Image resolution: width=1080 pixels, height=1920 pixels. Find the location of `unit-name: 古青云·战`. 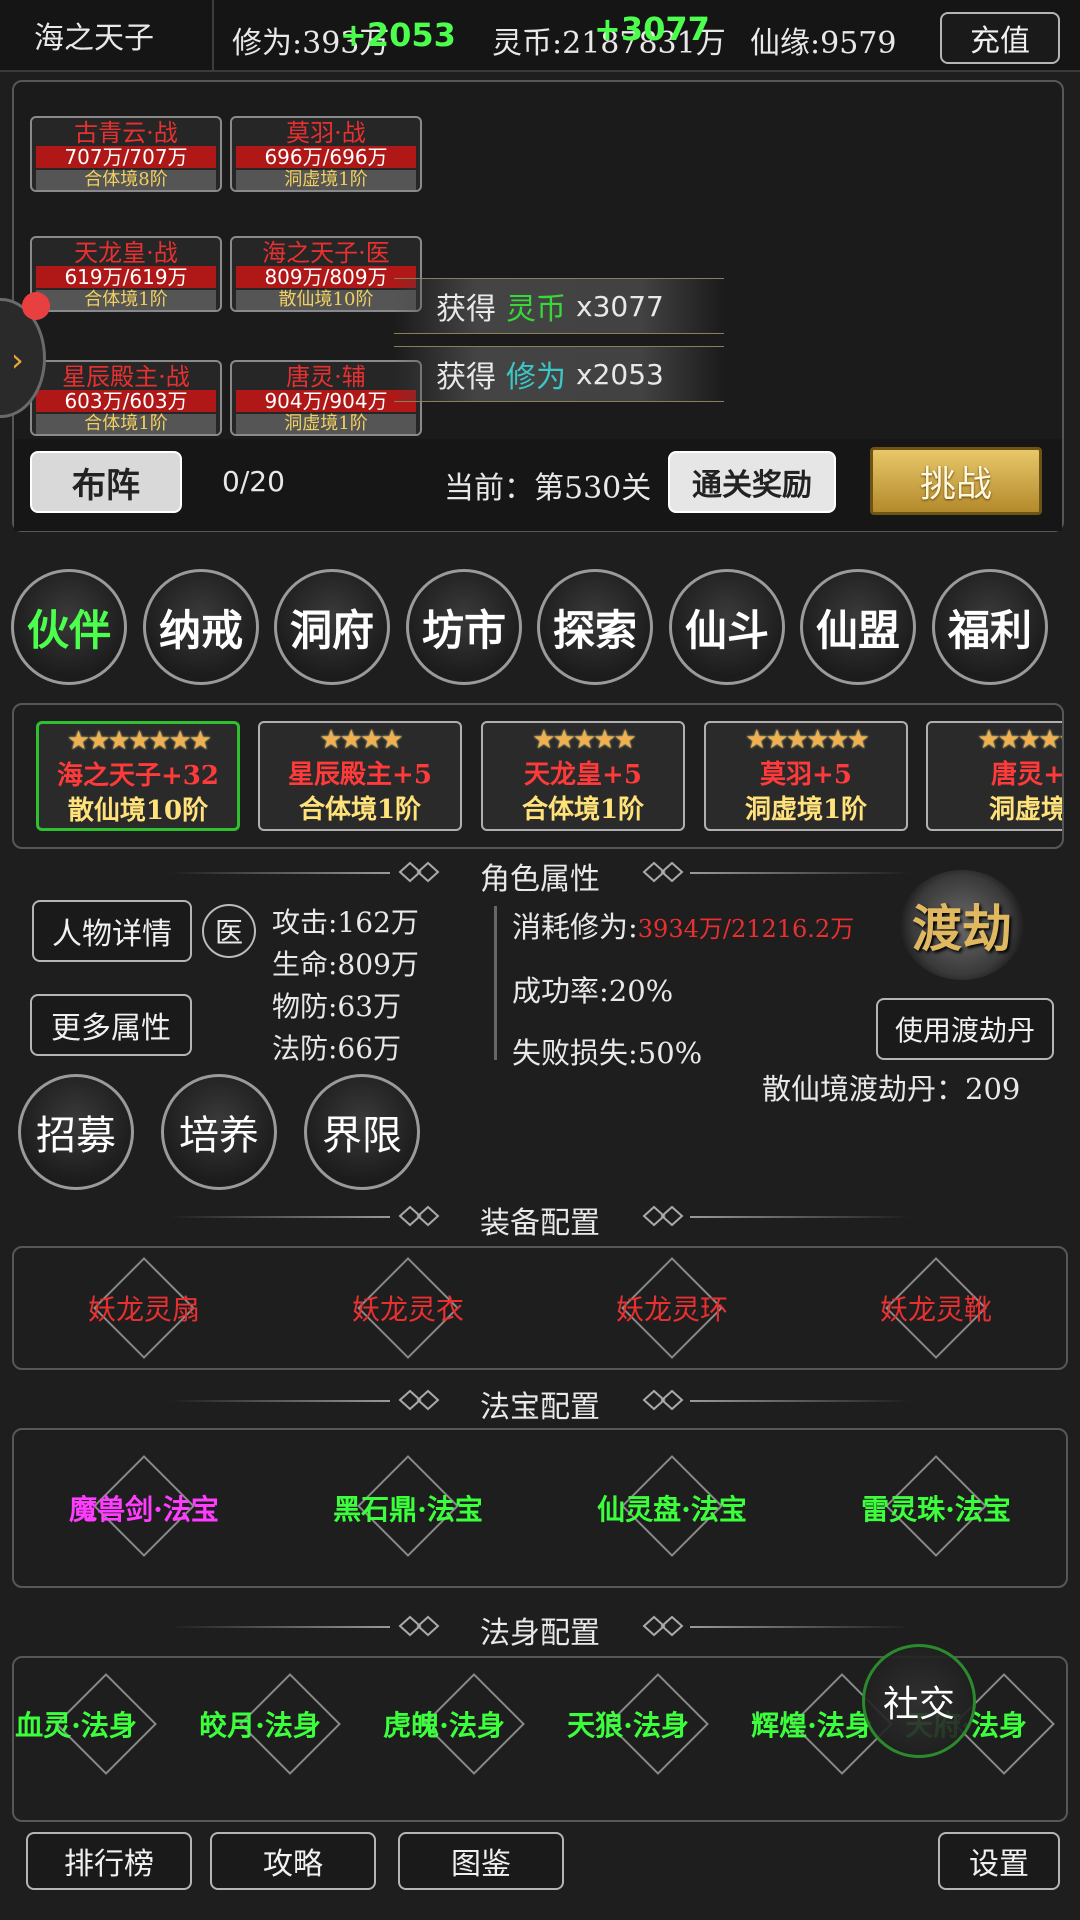

unit-name: 古青云·战 is located at coordinates (126, 133).